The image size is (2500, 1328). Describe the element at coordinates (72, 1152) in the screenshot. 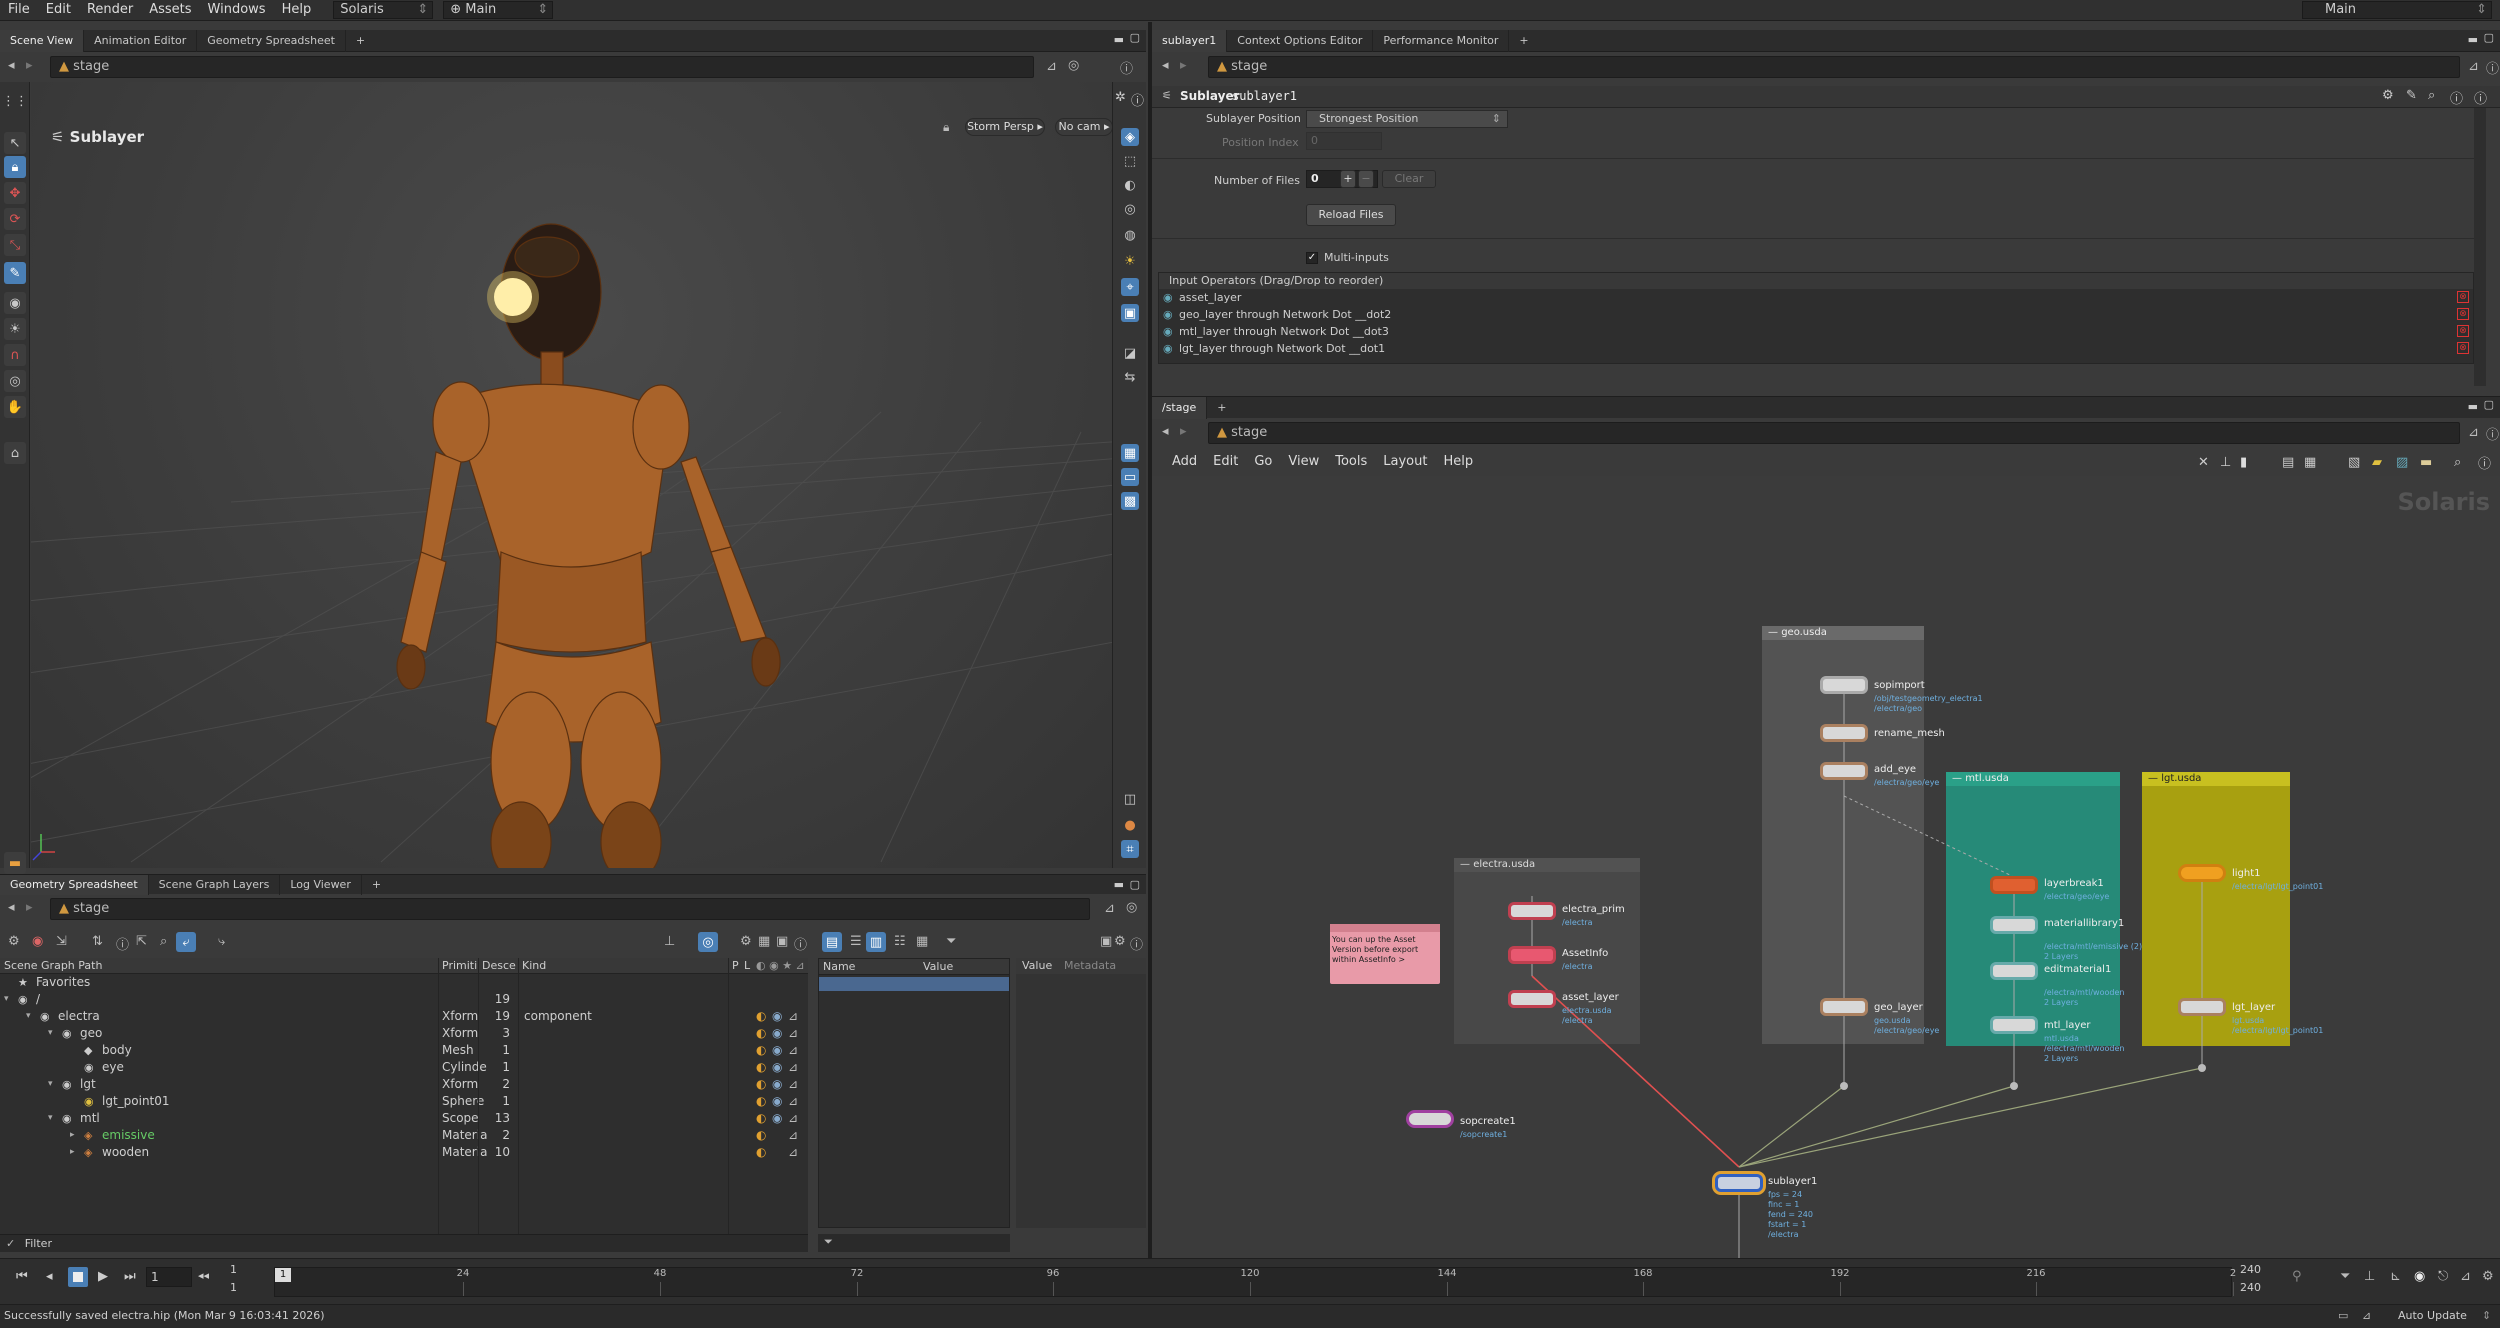

I see `expand-arrow-icon: ▸` at that location.